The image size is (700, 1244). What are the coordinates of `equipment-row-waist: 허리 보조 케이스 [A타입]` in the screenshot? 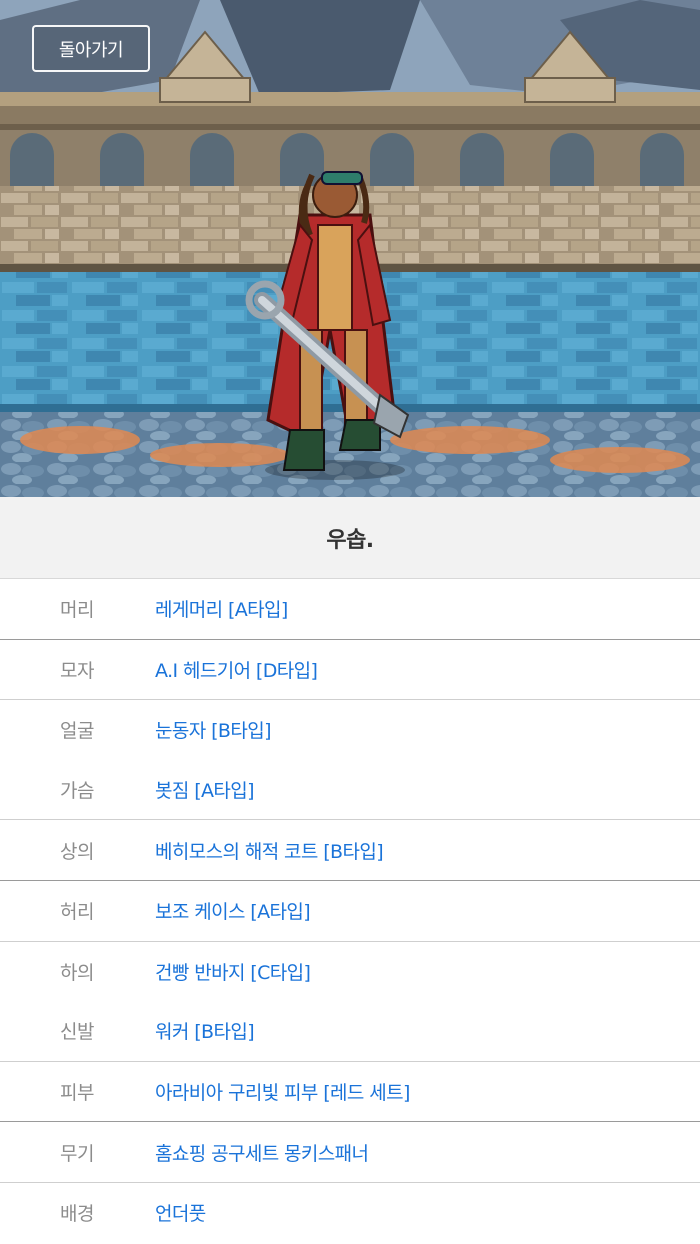 It's located at (350, 910).